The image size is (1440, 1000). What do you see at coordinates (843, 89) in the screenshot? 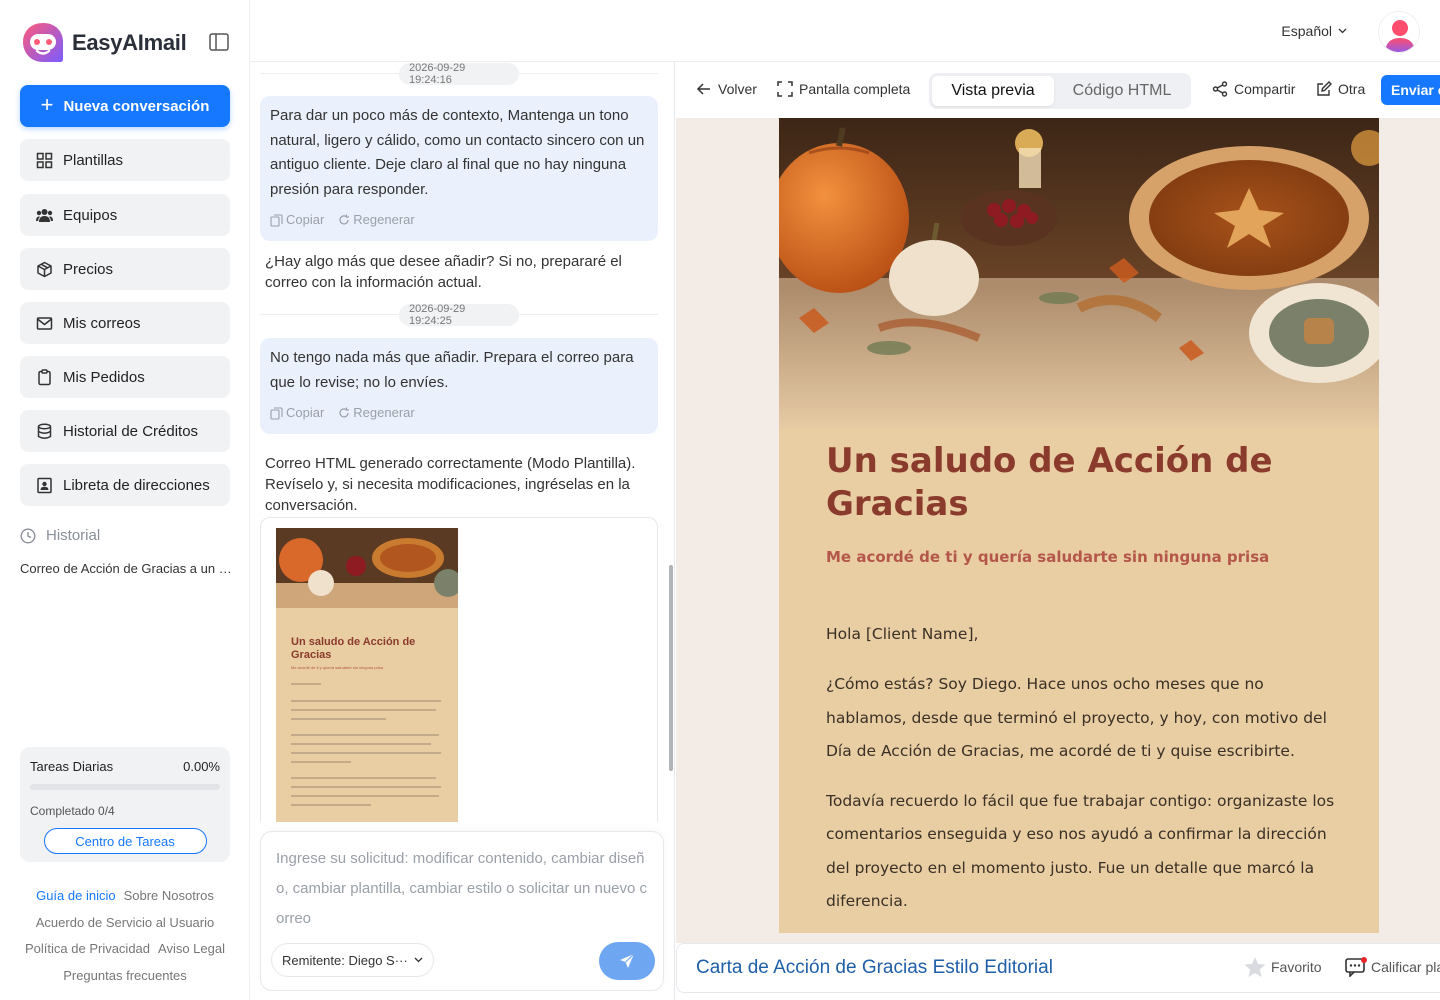
I see `fullscreen-button: Pantalla completa` at bounding box center [843, 89].